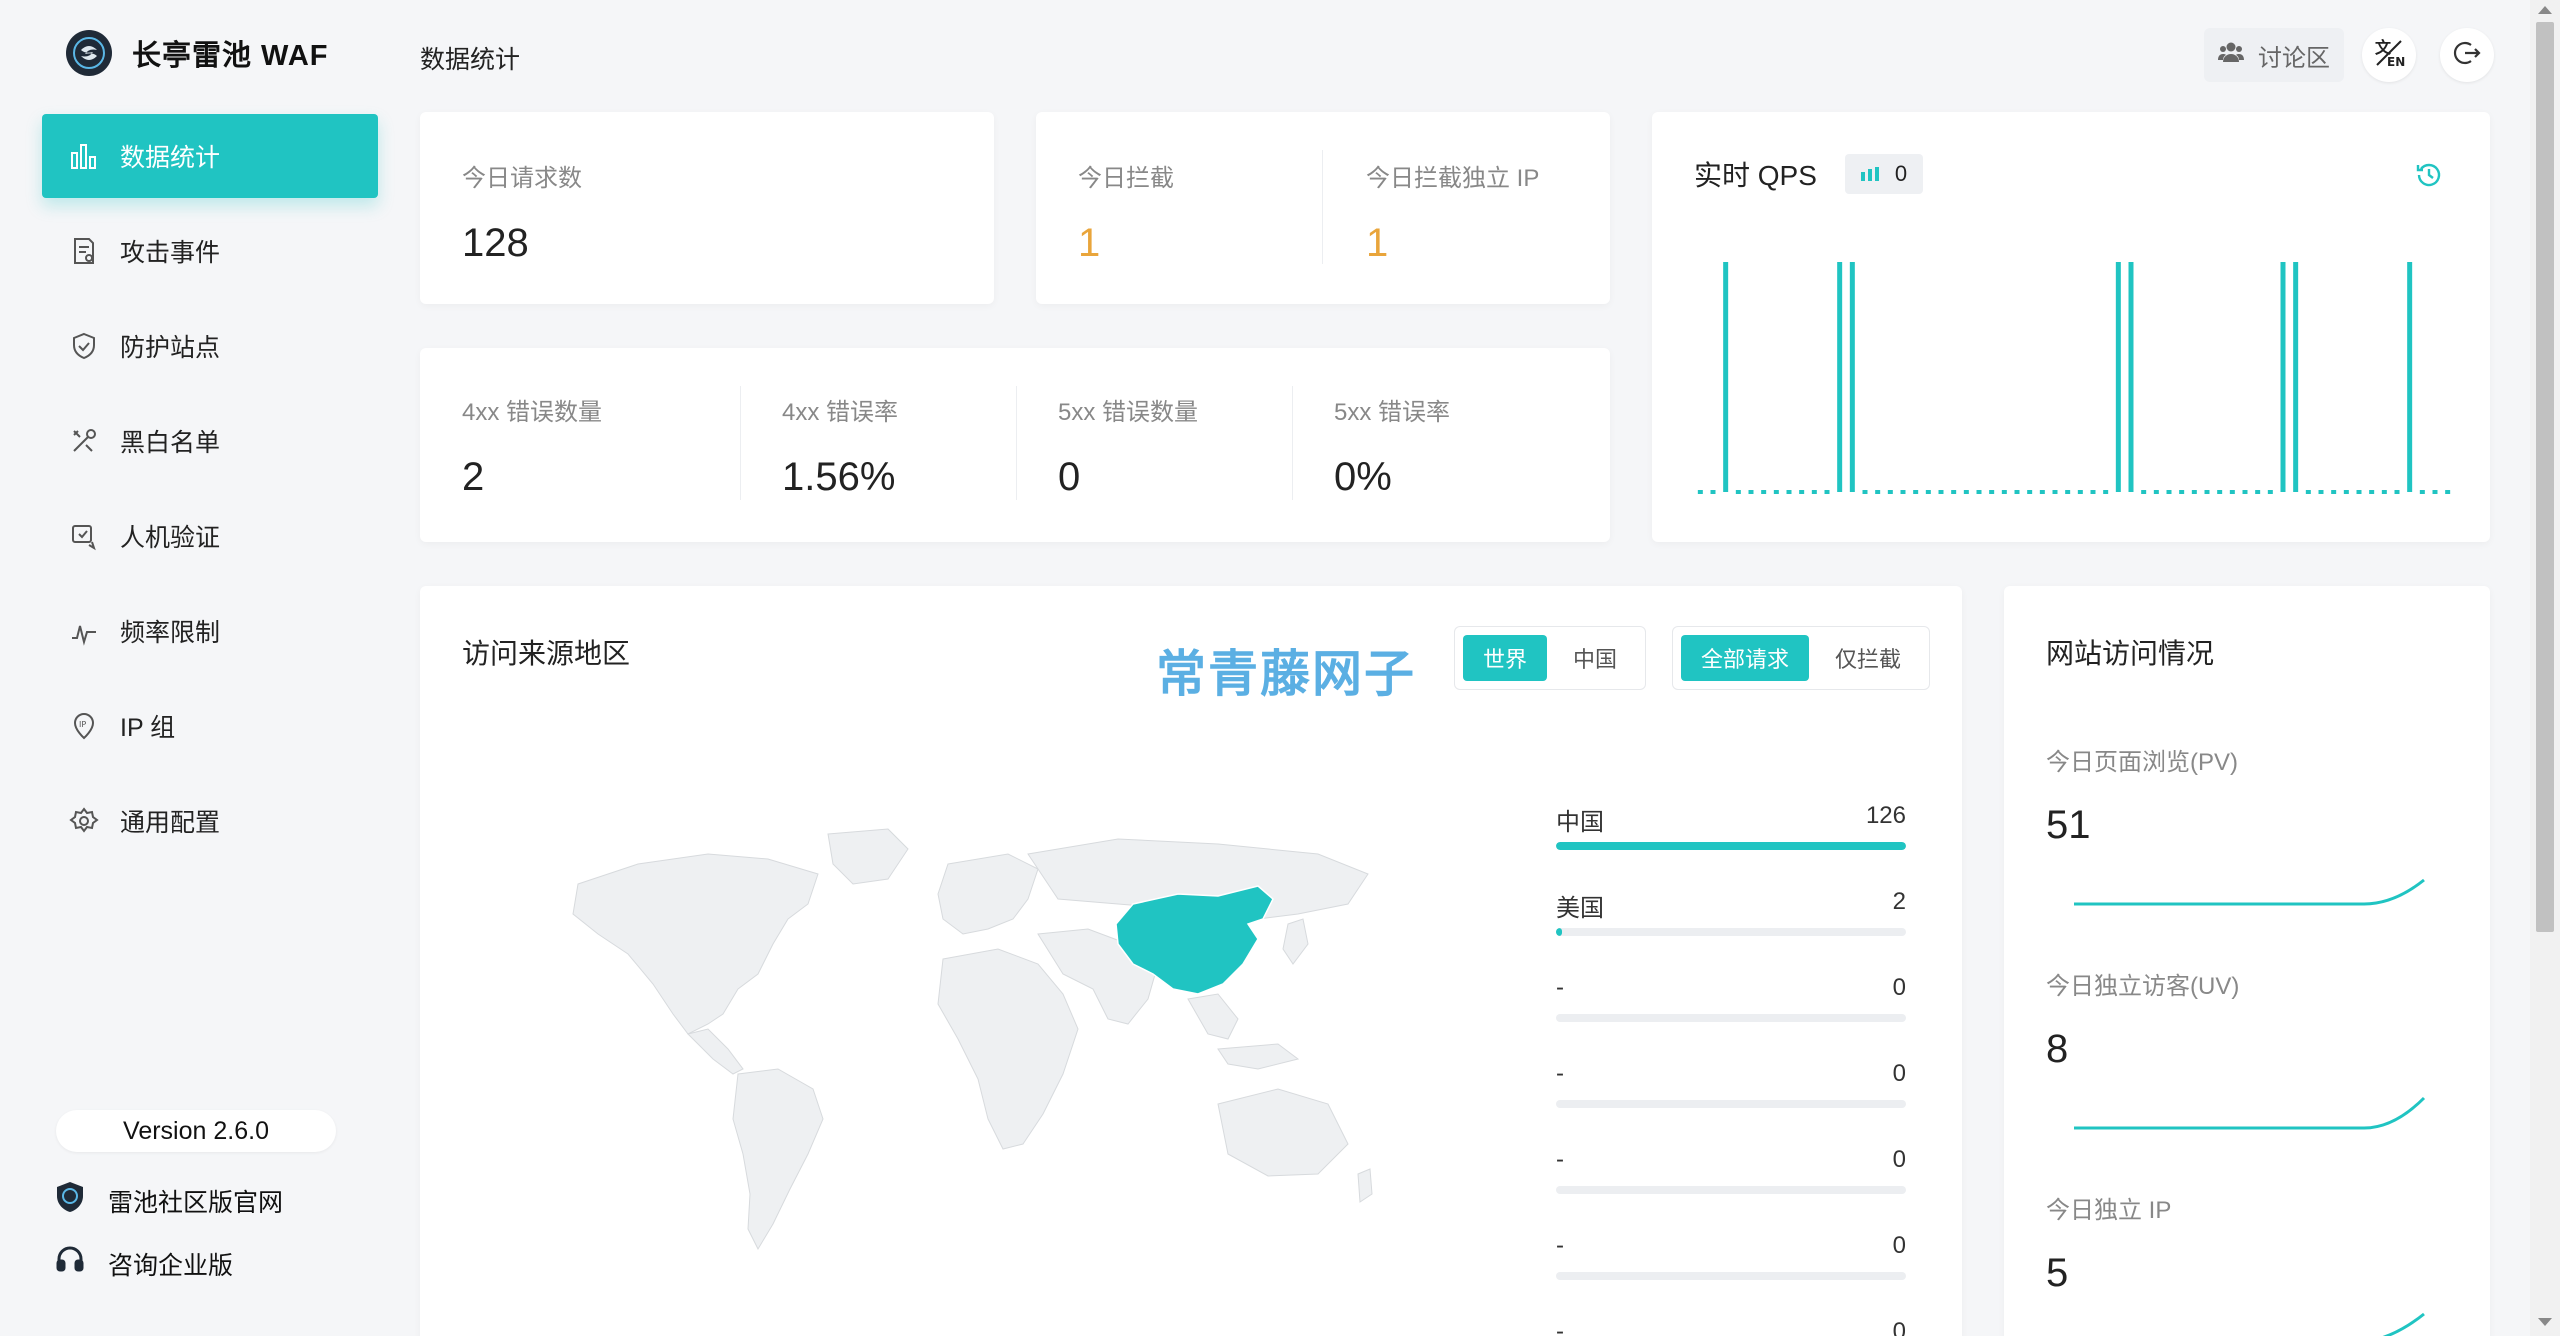 The image size is (2560, 1336). I want to click on scrollbar-thumb, so click(2545, 477).